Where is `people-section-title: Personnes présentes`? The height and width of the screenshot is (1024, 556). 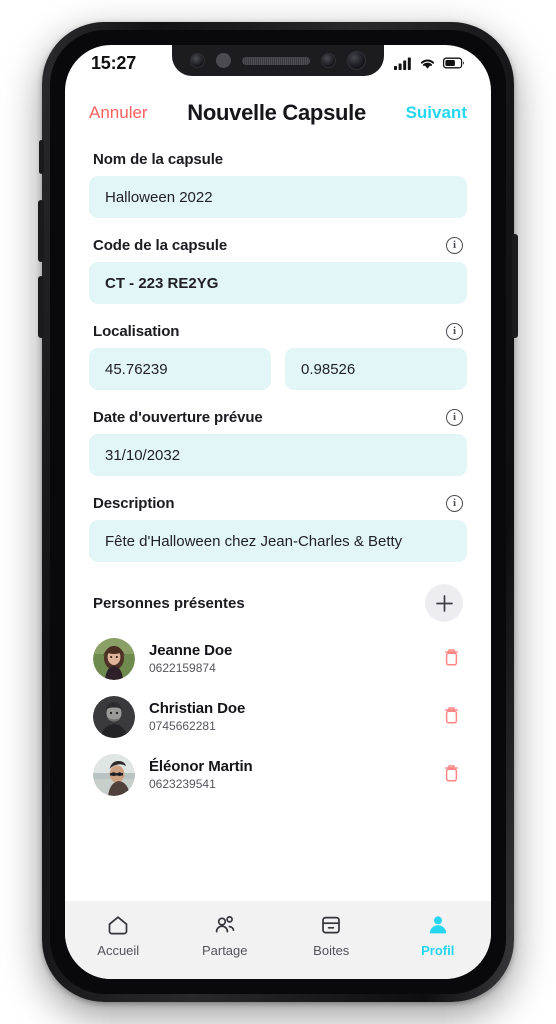 people-section-title: Personnes présentes is located at coordinates (169, 603).